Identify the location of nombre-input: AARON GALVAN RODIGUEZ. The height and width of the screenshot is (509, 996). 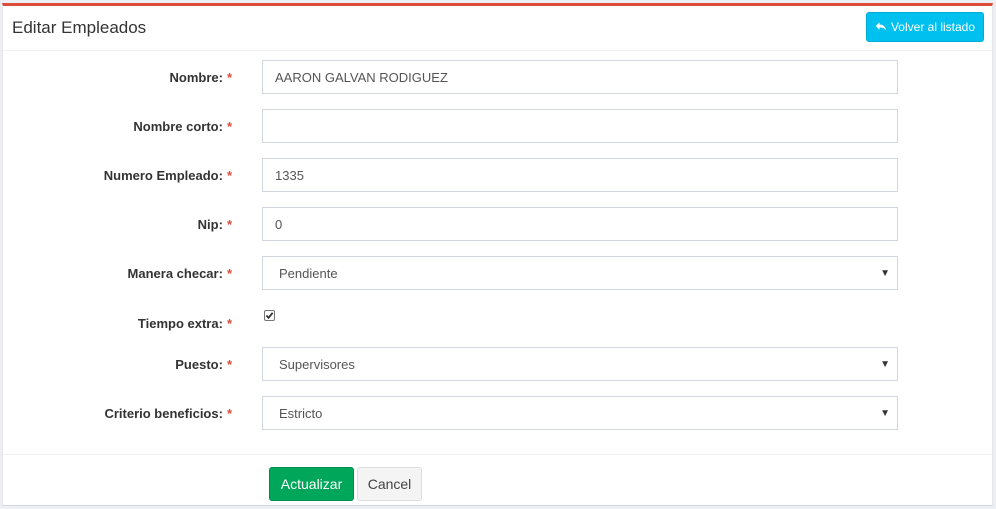
(580, 77).